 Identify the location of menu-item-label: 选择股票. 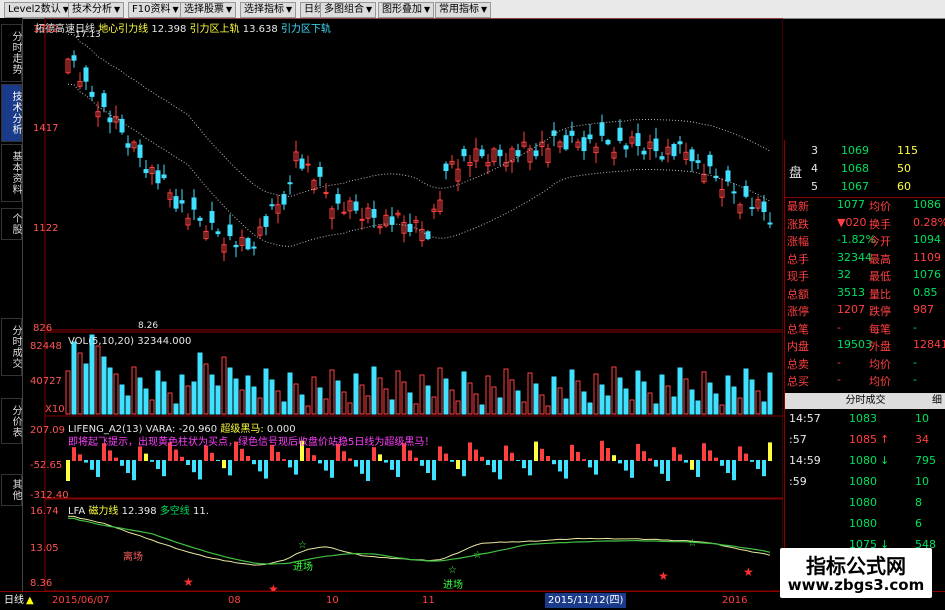
(204, 9).